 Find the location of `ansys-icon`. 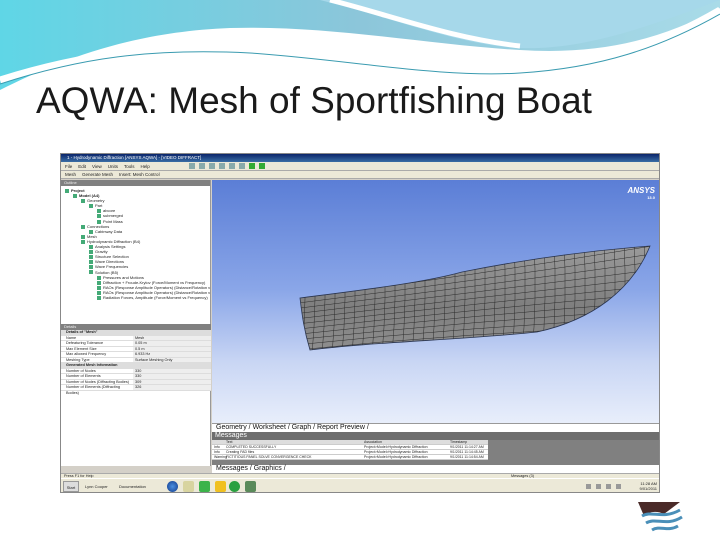

ansys-icon is located at coordinates (220, 486).